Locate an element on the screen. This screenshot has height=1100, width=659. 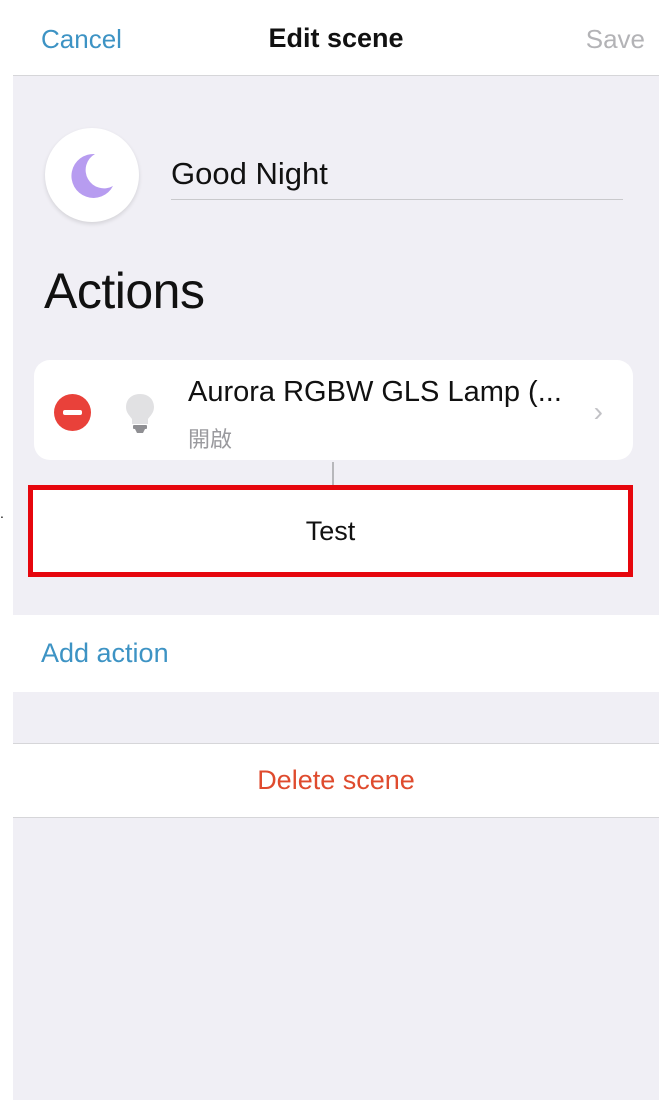
add-action-button: Add action is located at coordinates (336, 653).